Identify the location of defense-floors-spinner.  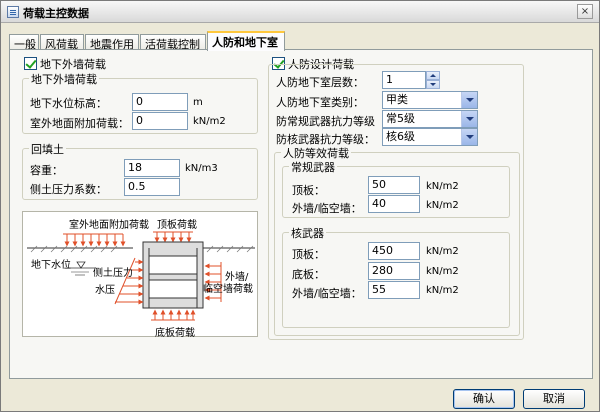
(433, 80).